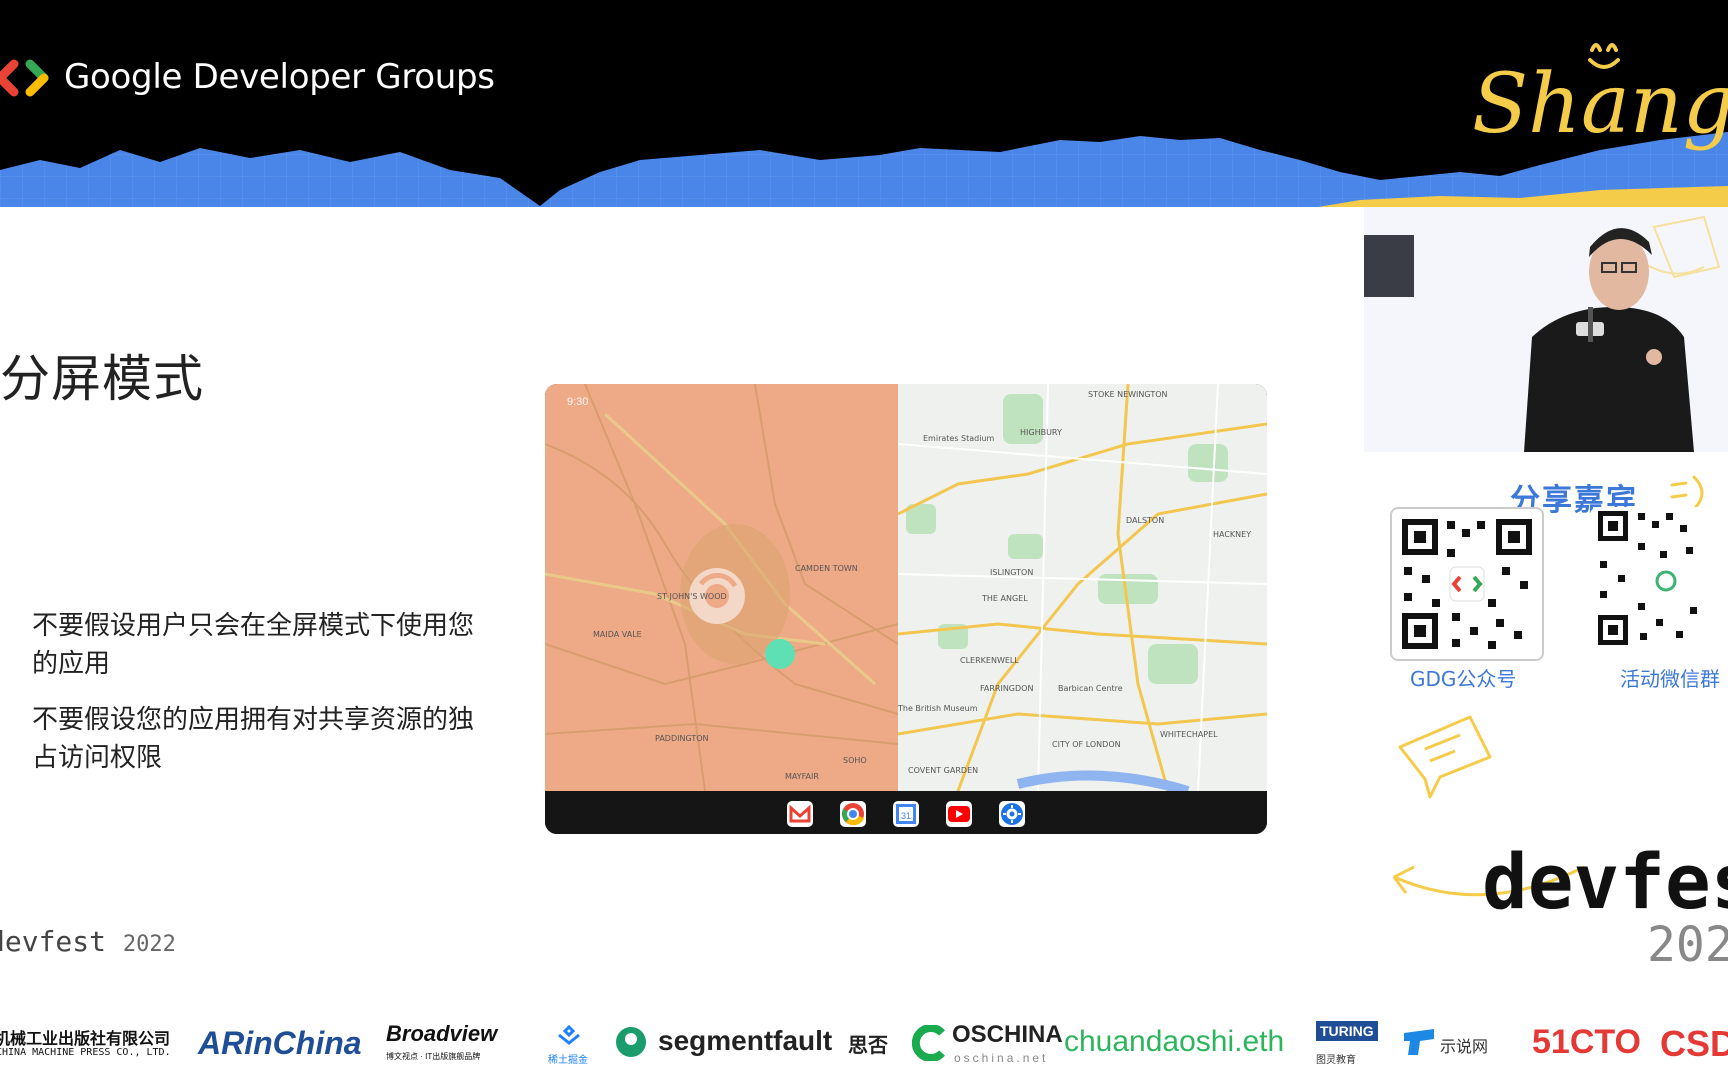 This screenshot has width=1728, height=1080. I want to click on map-label: HIGHBURY, so click(1041, 432).